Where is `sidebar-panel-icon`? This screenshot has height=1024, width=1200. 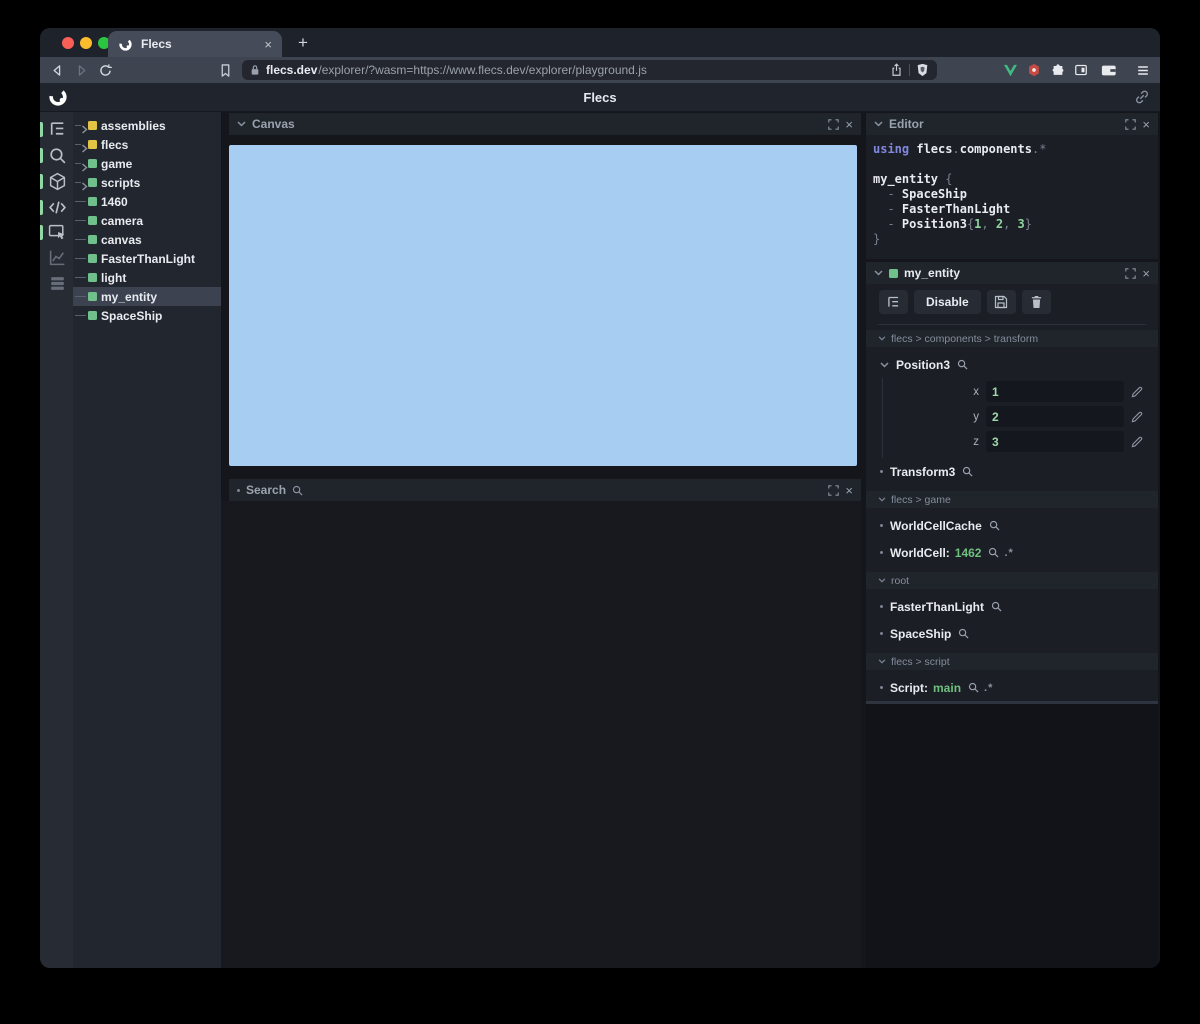 sidebar-panel-icon is located at coordinates (1081, 70).